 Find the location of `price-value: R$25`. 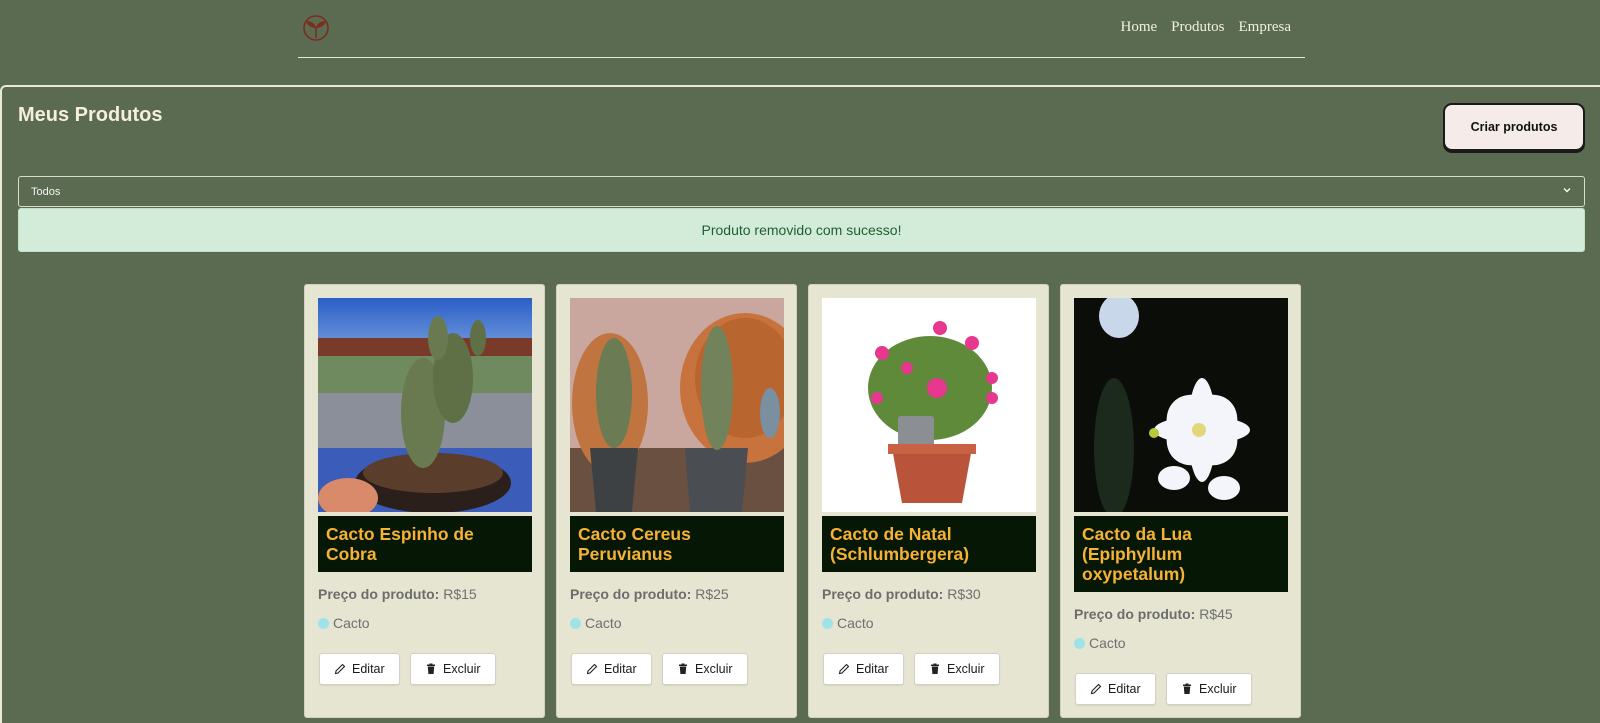

price-value: R$25 is located at coordinates (712, 594).